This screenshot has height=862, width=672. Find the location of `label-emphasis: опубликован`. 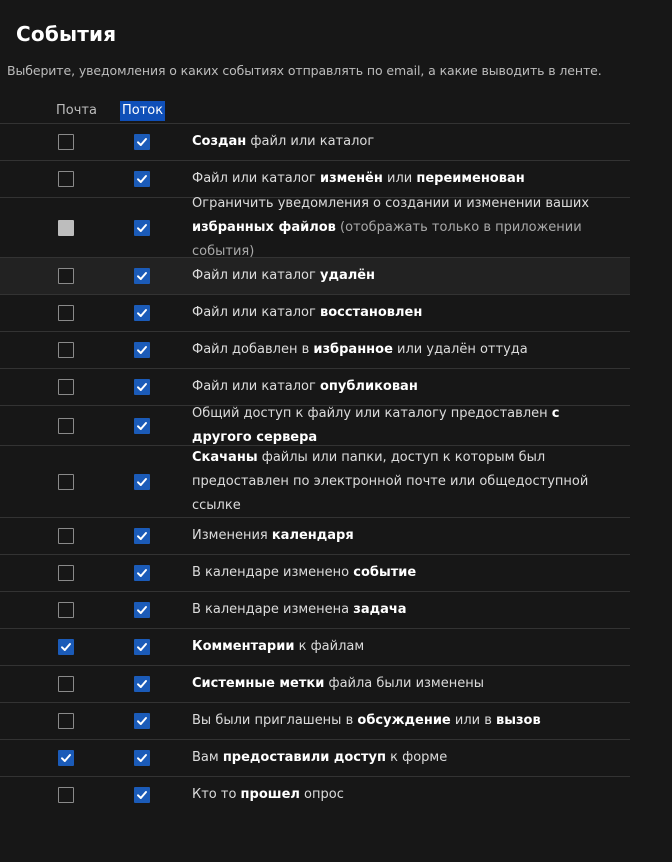

label-emphasis: опубликован is located at coordinates (368, 386).